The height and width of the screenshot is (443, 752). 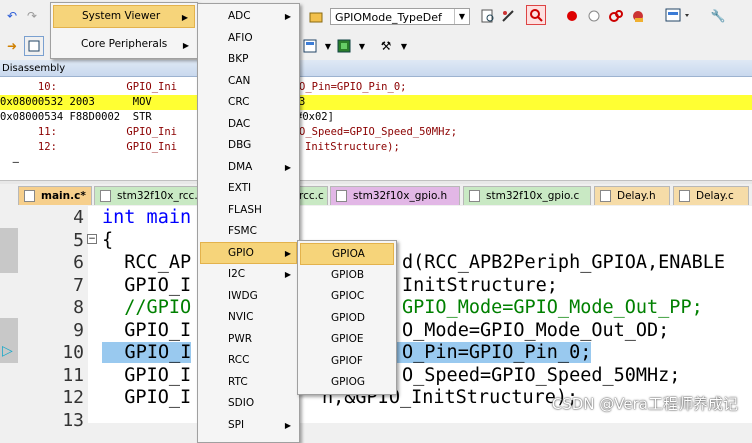 What do you see at coordinates (711, 195) in the screenshot?
I see `tab-delay-c: Delay.c` at bounding box center [711, 195].